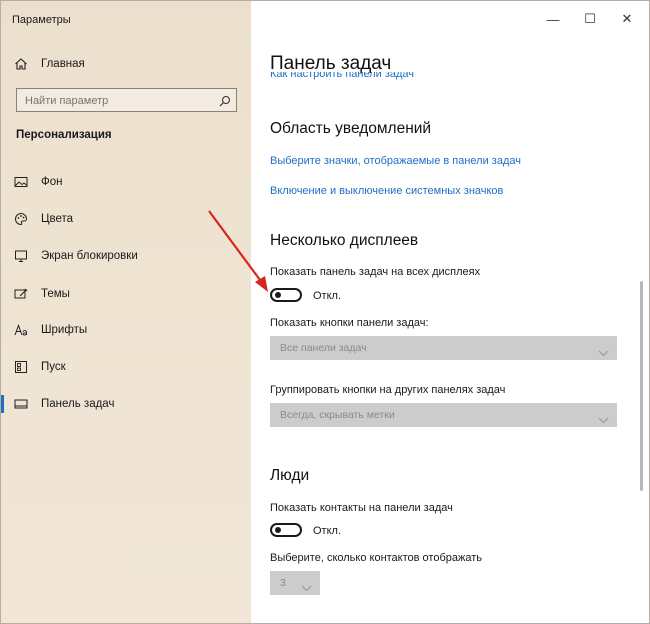  I want to click on fonts-icon, so click(21, 330).